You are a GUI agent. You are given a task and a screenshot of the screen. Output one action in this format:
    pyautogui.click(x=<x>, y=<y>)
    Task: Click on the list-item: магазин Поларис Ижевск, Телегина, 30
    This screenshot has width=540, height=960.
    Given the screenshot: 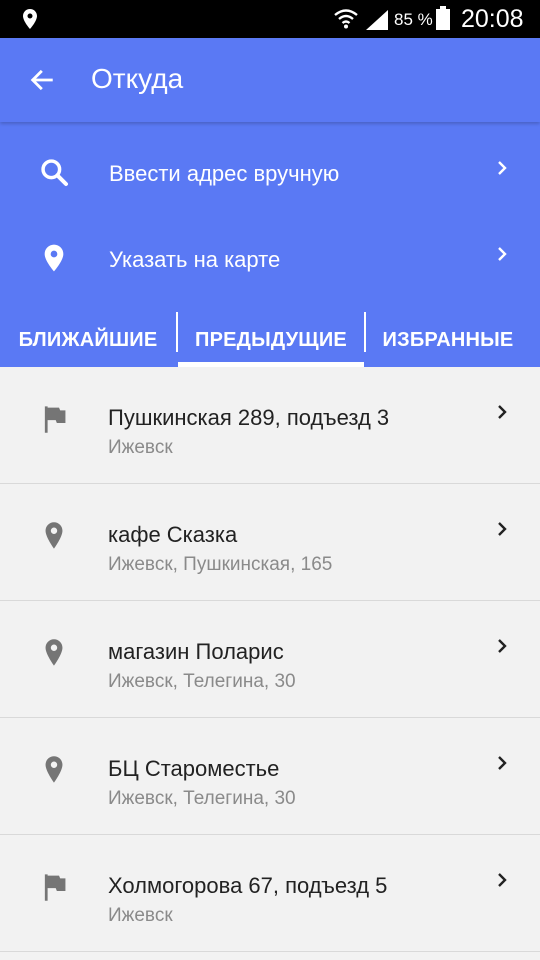 What is the action you would take?
    pyautogui.click(x=270, y=659)
    